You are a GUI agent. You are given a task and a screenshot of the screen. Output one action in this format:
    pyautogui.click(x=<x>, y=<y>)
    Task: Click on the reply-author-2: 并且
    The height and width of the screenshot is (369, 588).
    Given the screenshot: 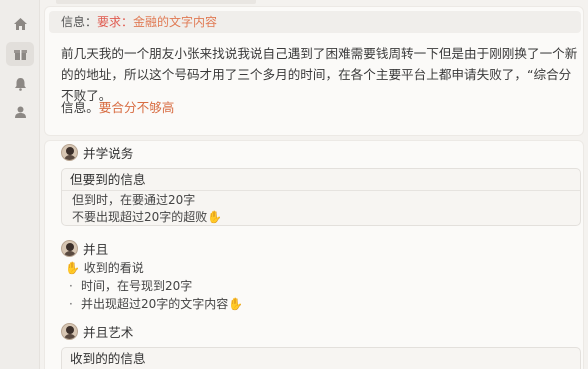 What is the action you would take?
    pyautogui.click(x=84, y=248)
    